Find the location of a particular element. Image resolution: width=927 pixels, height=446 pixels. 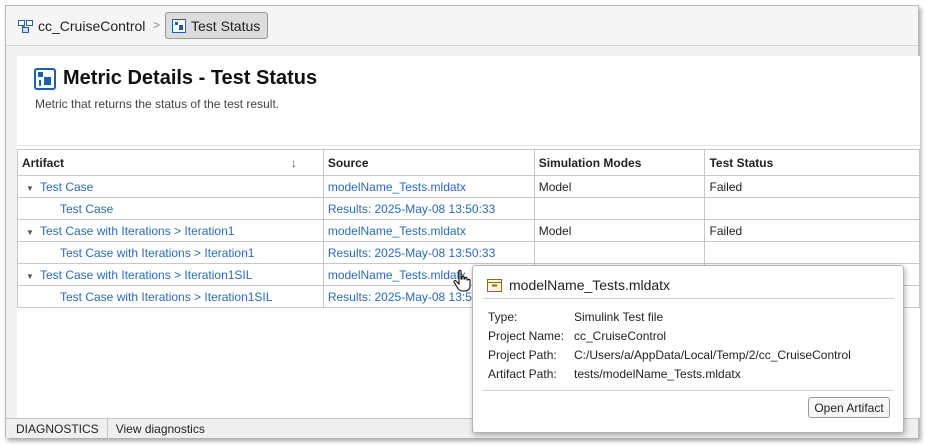

table-row: Test Case Results: 2025-May-08 13:50:33 is located at coordinates (468, 208).